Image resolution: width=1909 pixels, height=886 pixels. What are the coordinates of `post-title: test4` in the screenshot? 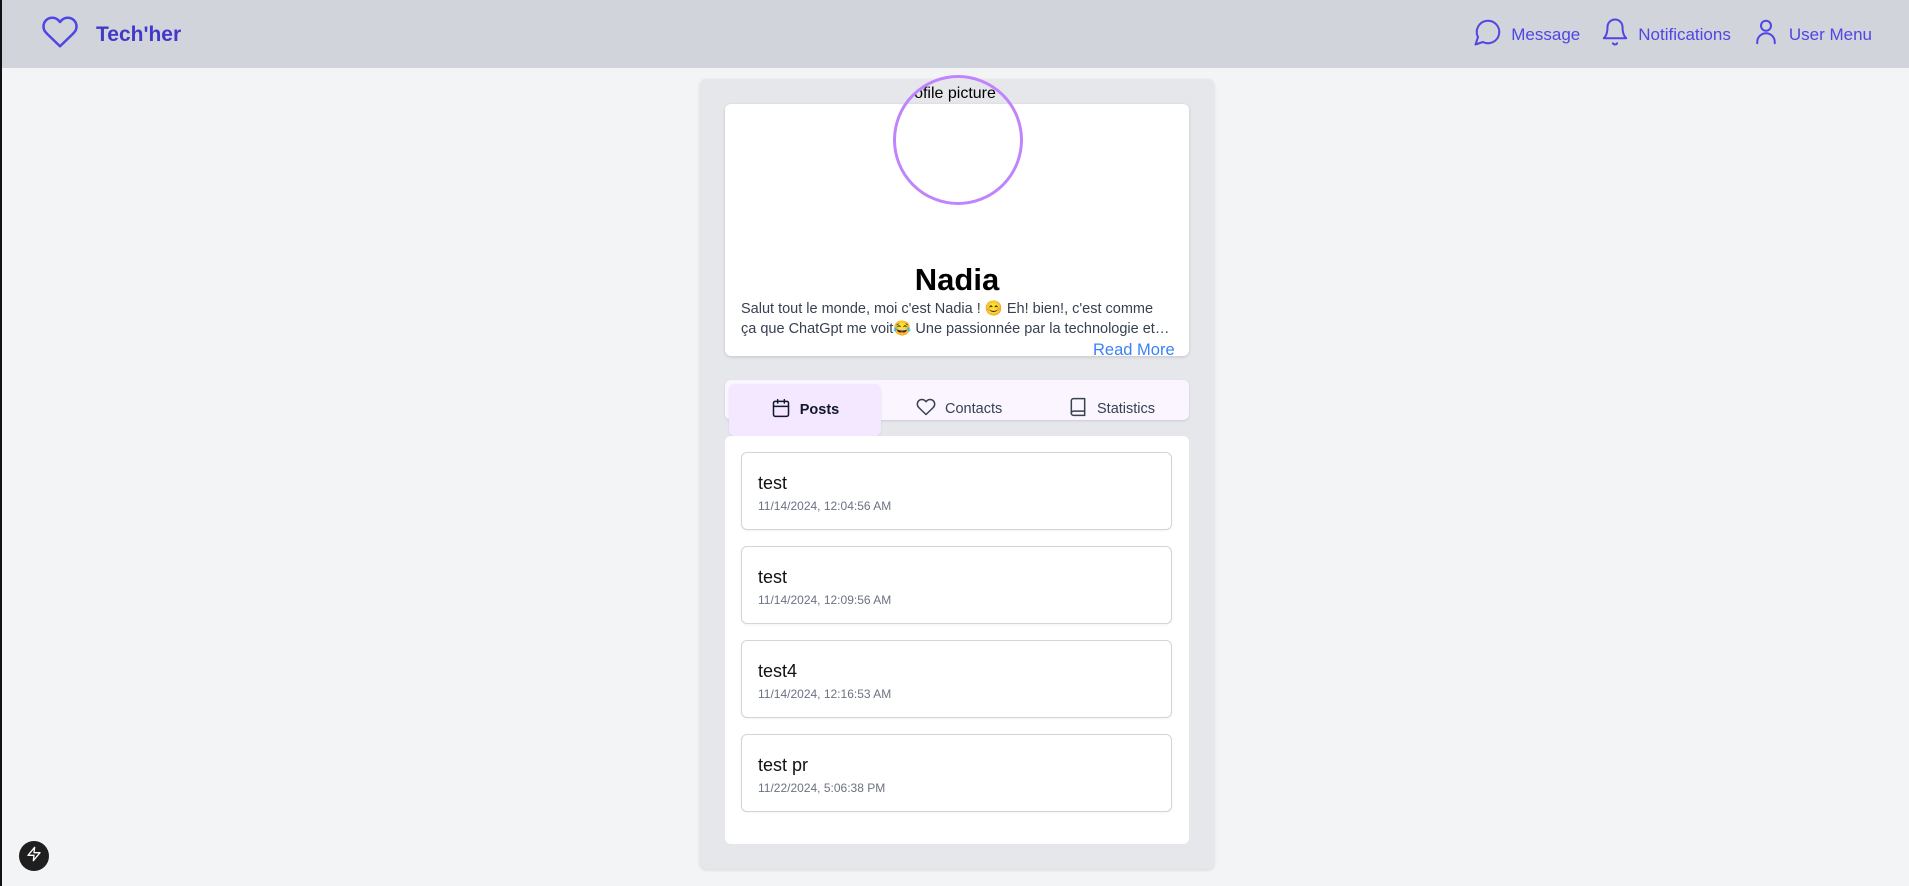 It's located at (778, 671).